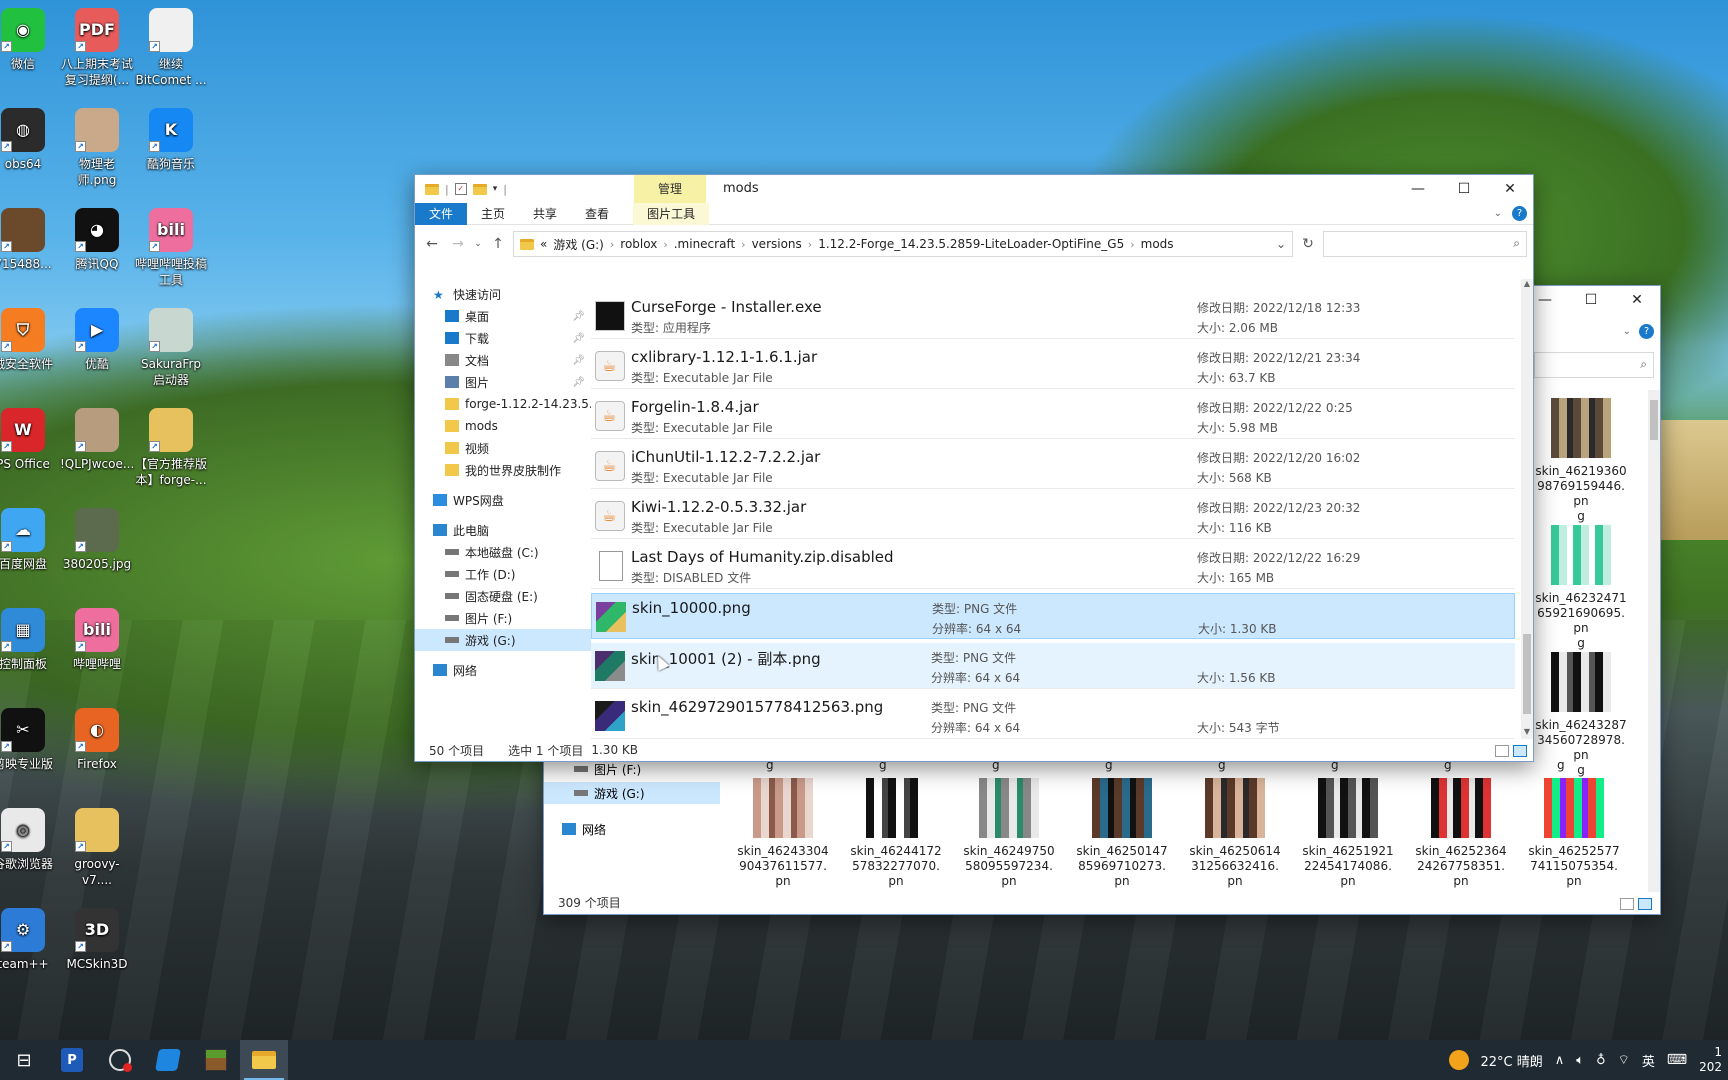 The width and height of the screenshot is (1728, 1080). What do you see at coordinates (777, 244) in the screenshot?
I see `breadcrumb-item: versions` at bounding box center [777, 244].